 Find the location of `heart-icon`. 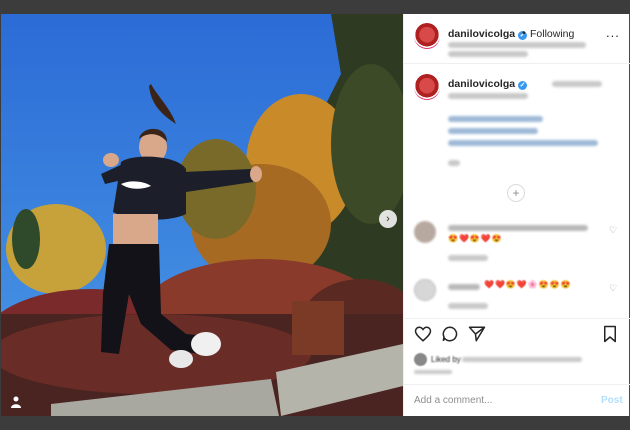

heart-icon is located at coordinates (425, 336).